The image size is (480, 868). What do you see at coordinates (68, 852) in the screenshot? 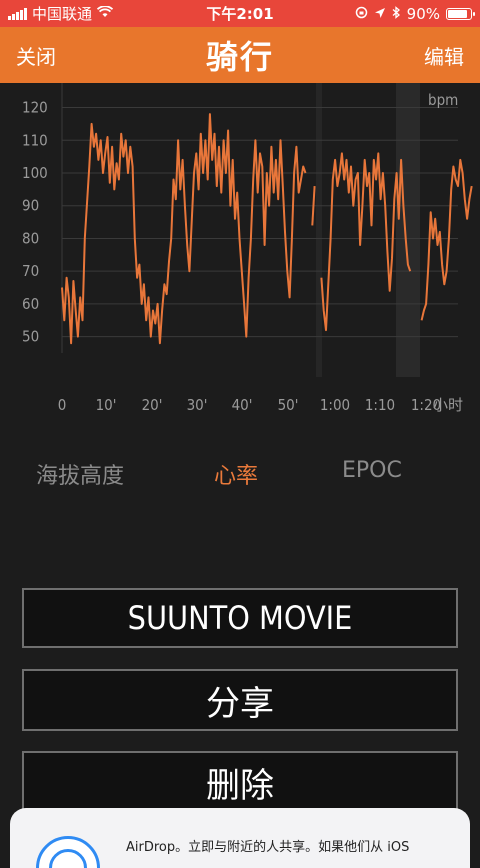
I see `airdrop-icon` at bounding box center [68, 852].